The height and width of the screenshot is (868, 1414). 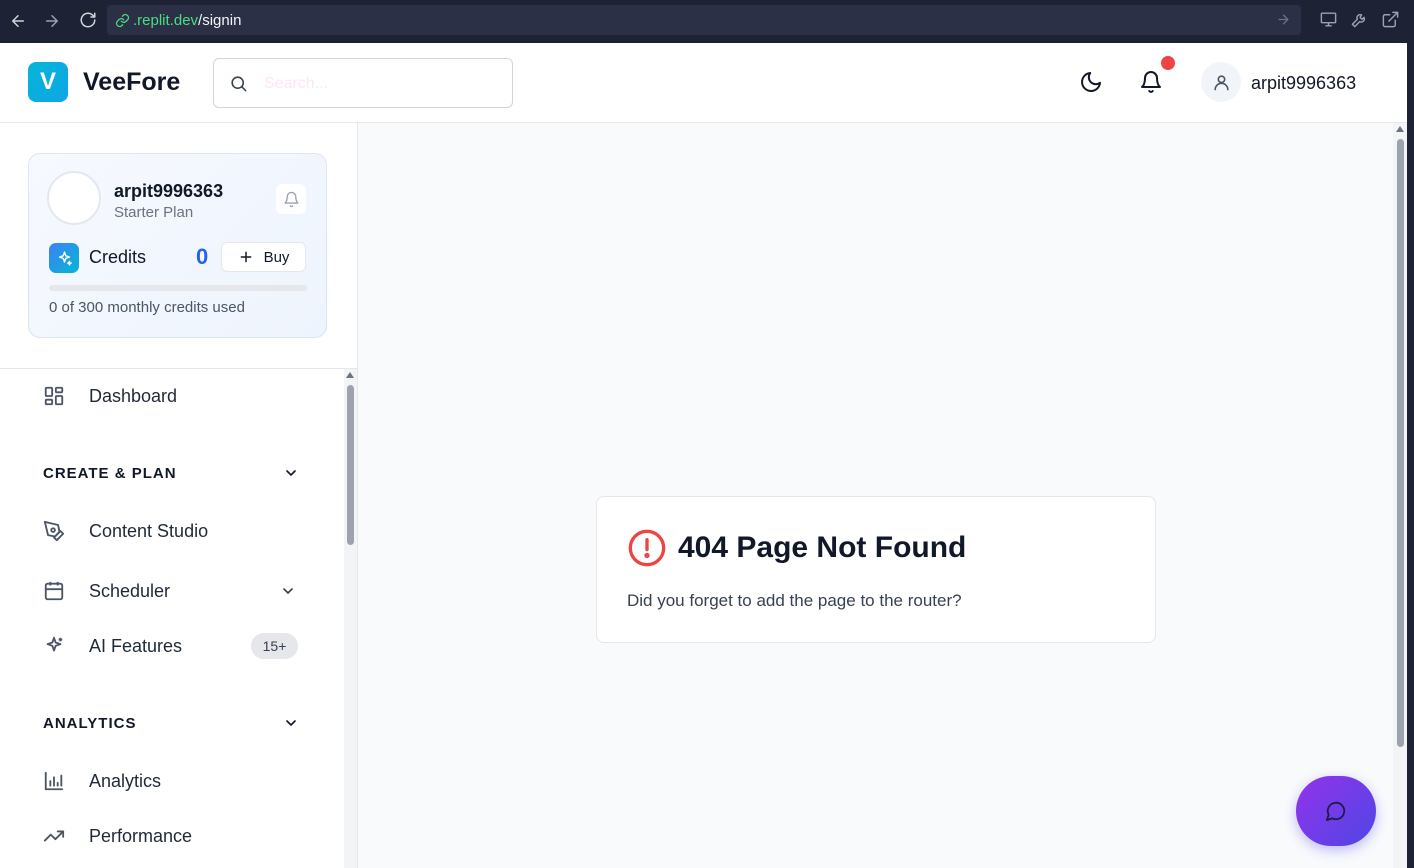 I want to click on chat-icon, so click(x=1335, y=811).